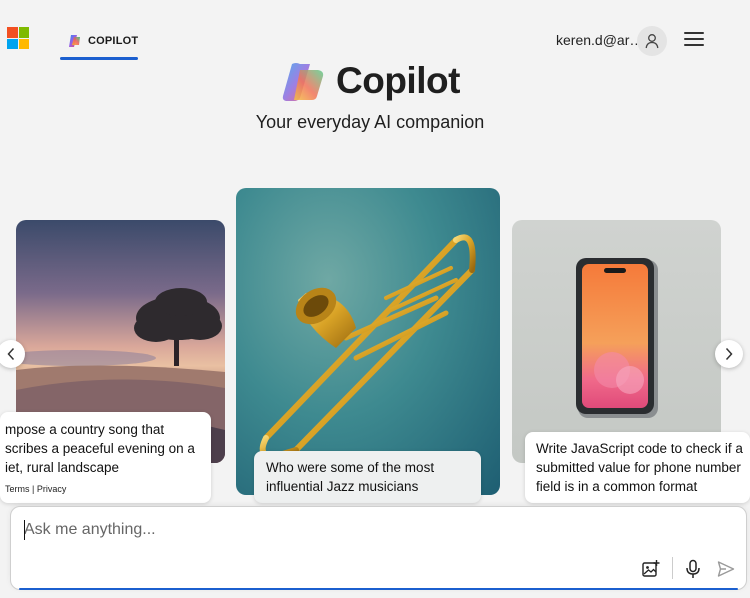  I want to click on caption-line: scribes a peaceful evening on a, so click(100, 448).